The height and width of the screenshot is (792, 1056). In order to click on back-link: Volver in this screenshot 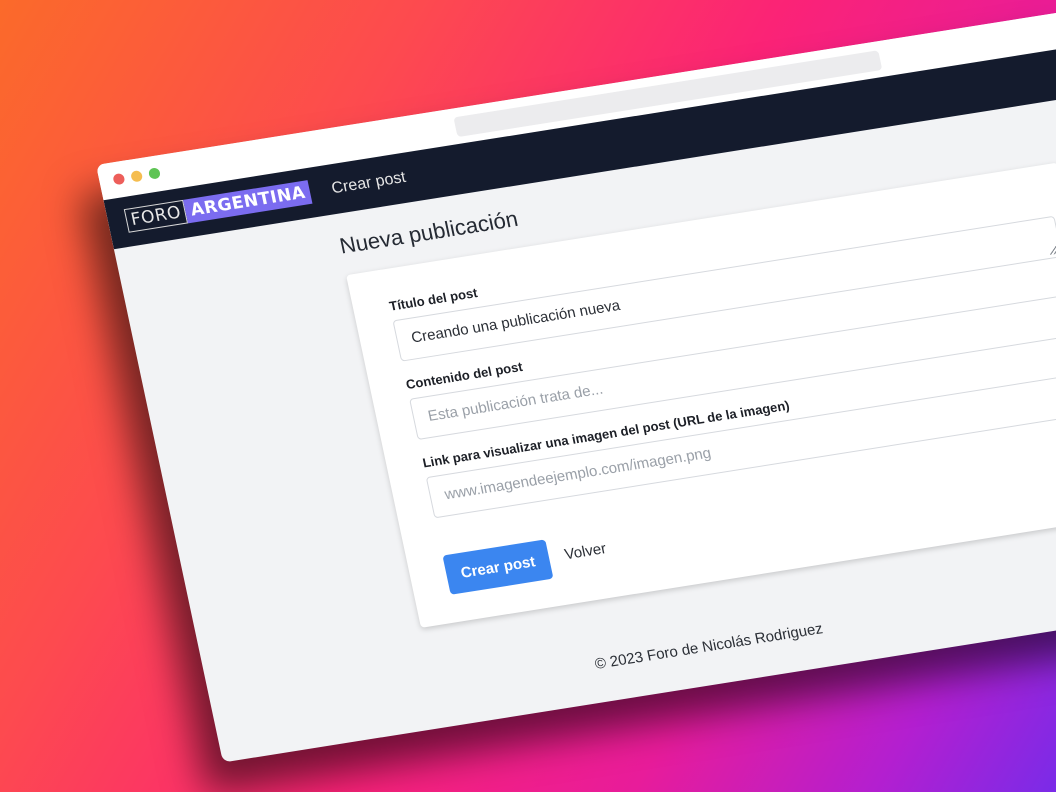, I will do `click(585, 551)`.